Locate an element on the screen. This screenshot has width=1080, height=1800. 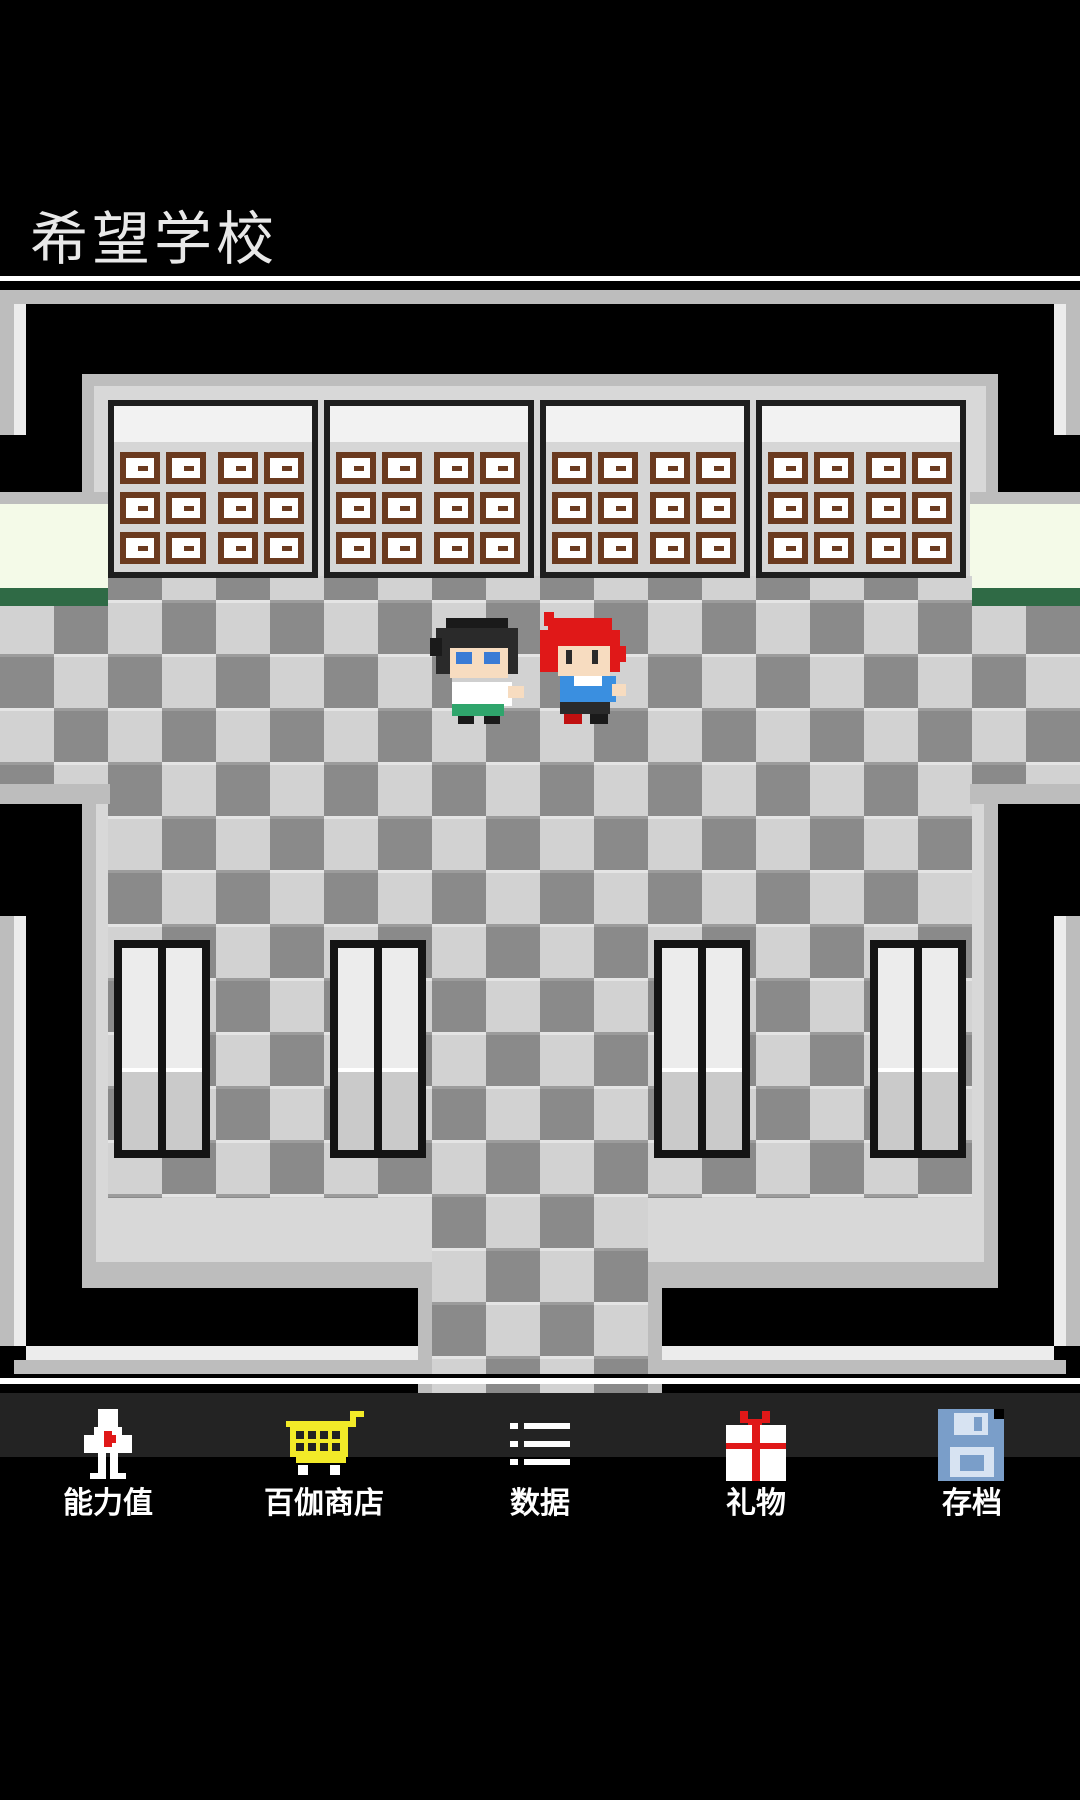
shopping-cart-icon is located at coordinates (325, 1443).